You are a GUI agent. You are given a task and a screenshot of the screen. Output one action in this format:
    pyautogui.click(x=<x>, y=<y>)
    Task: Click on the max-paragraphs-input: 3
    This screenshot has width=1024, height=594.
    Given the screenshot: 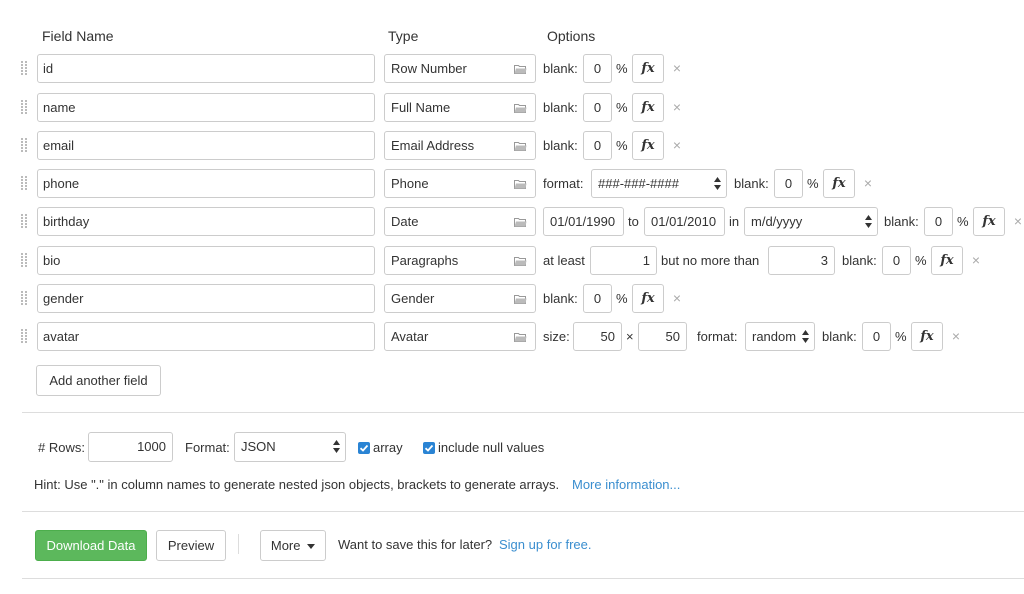 What is the action you would take?
    pyautogui.click(x=801, y=260)
    